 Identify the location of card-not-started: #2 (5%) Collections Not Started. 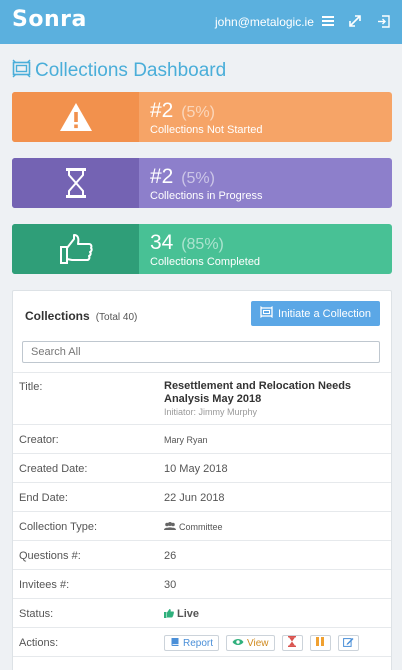
(202, 117).